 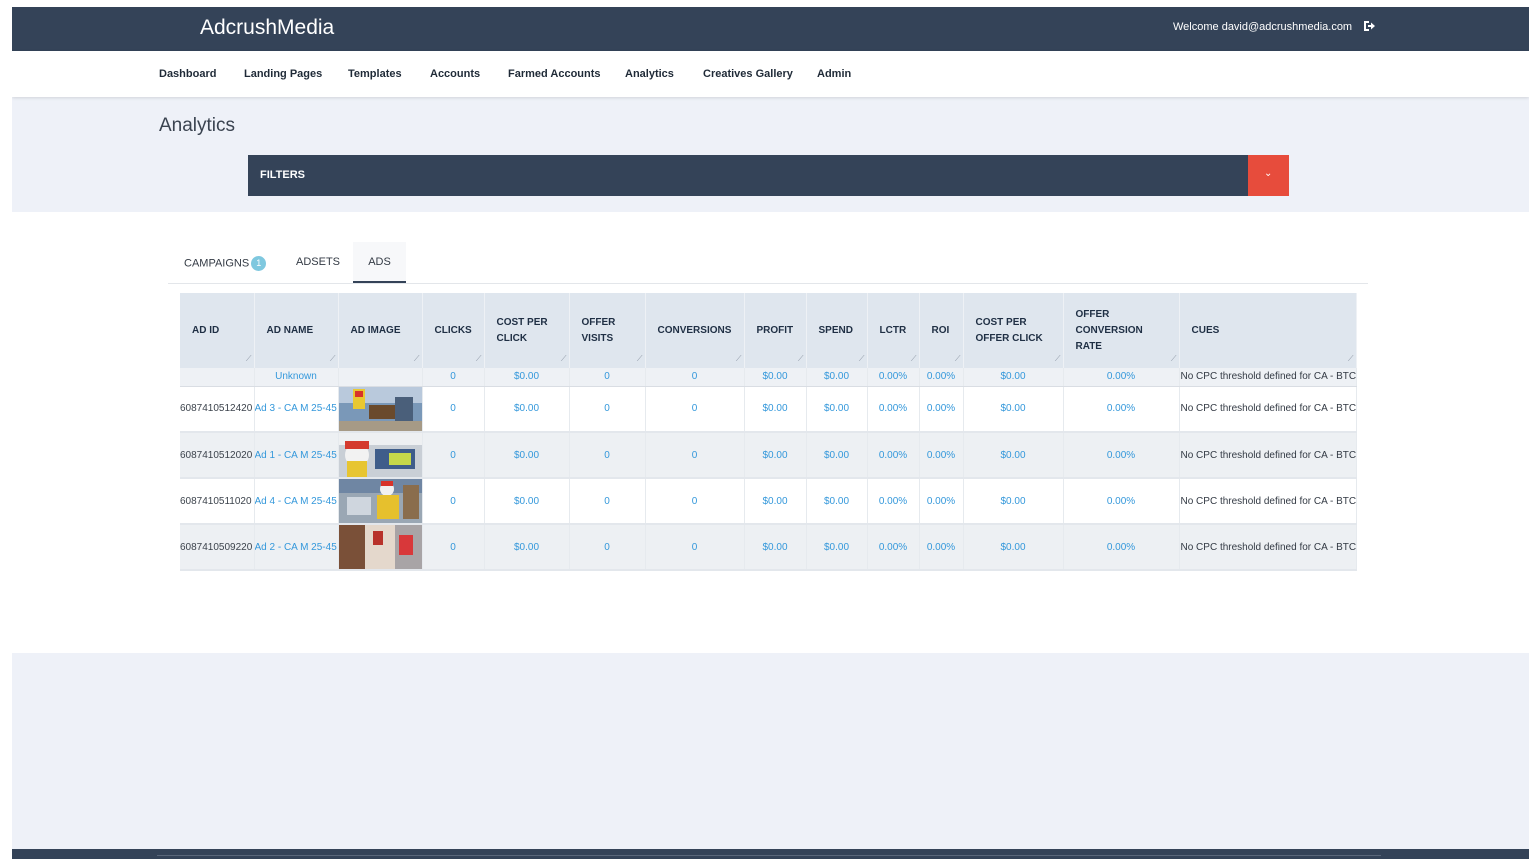 What do you see at coordinates (217, 501) in the screenshot?
I see `ad-id-cell: 6087410511020` at bounding box center [217, 501].